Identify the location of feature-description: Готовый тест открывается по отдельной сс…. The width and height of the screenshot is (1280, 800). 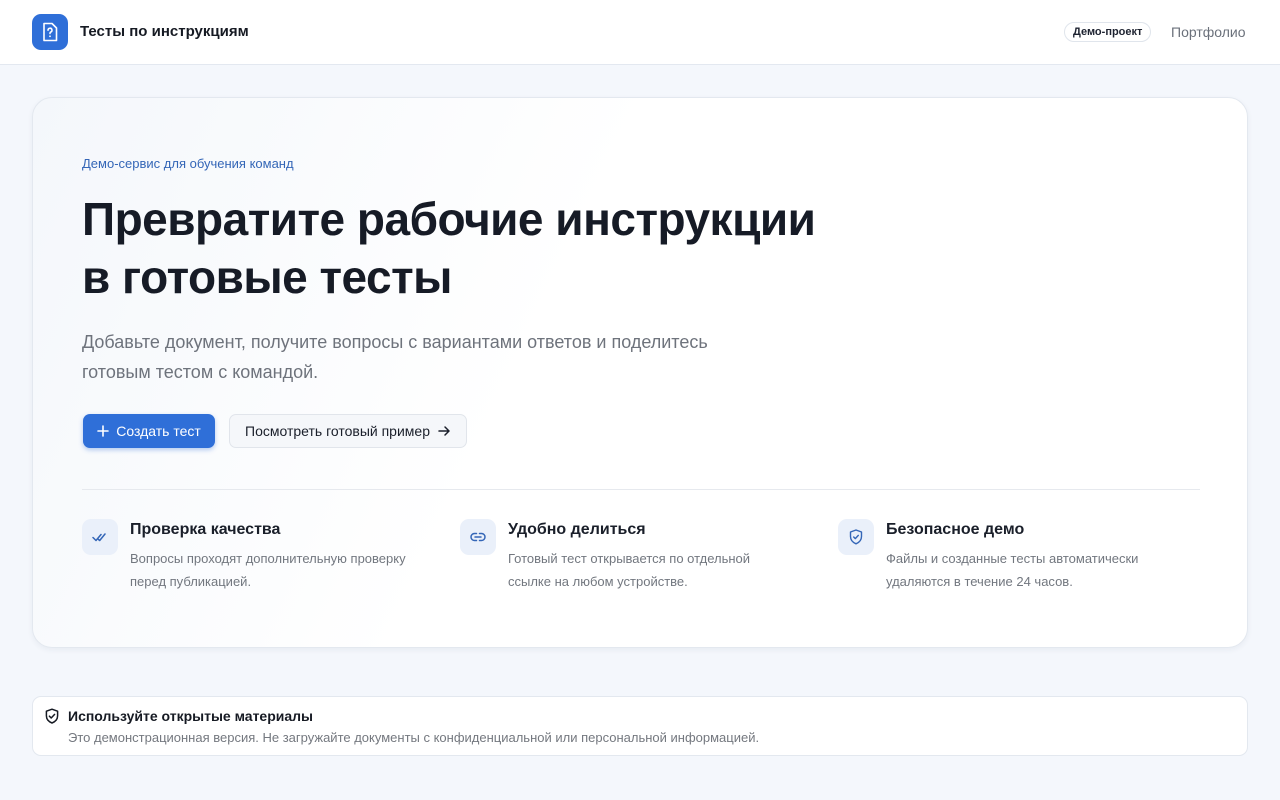
(668, 570).